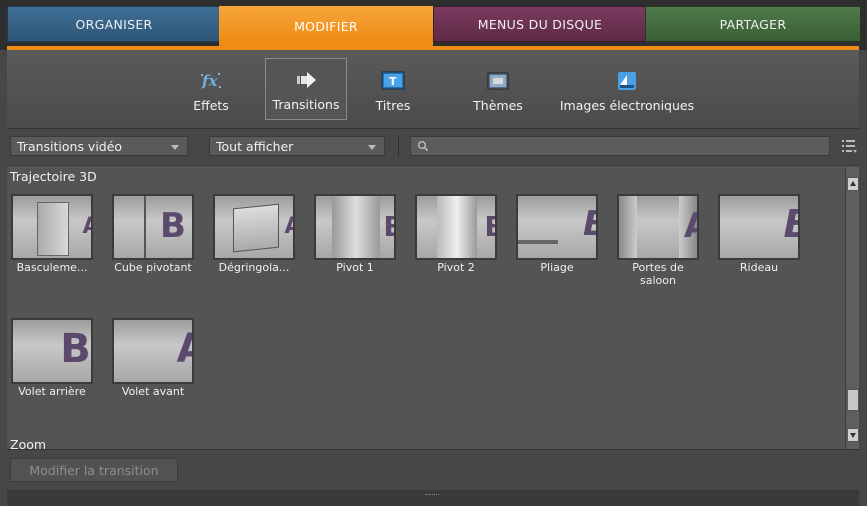 This screenshot has width=867, height=506. What do you see at coordinates (326, 26) in the screenshot?
I see `tab-modifier: MODIFIER` at bounding box center [326, 26].